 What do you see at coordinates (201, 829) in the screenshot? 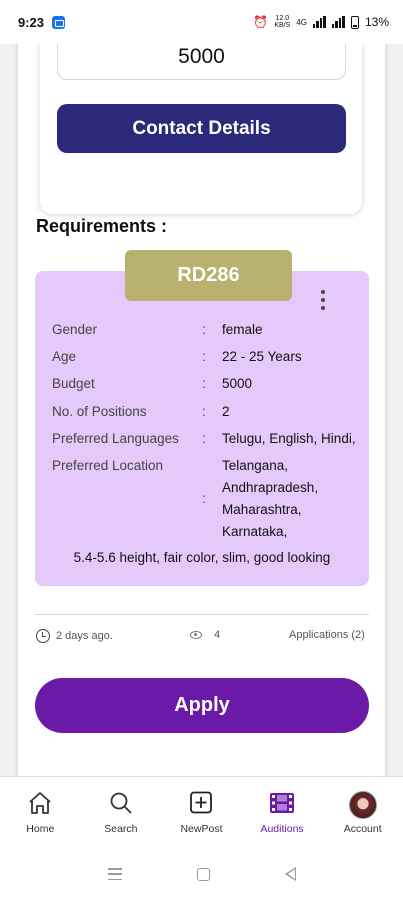
I see `nav-label: NewPost` at bounding box center [201, 829].